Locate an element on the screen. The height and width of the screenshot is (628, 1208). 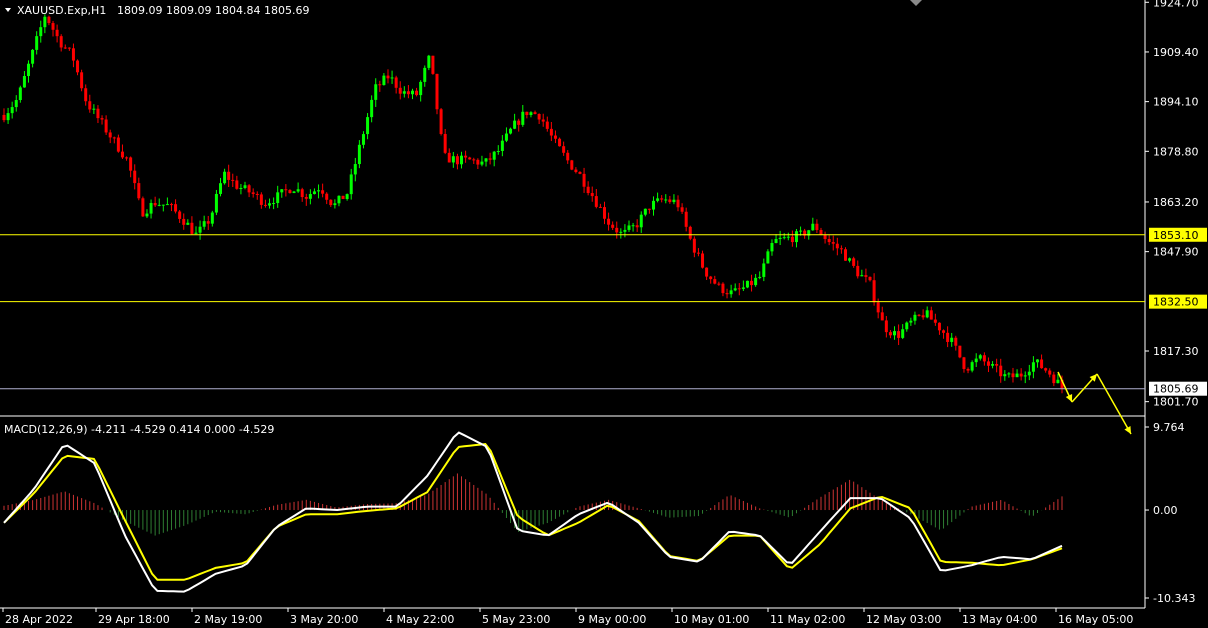
macd-tick-label: 9.764 is located at coordinates (1169, 427).